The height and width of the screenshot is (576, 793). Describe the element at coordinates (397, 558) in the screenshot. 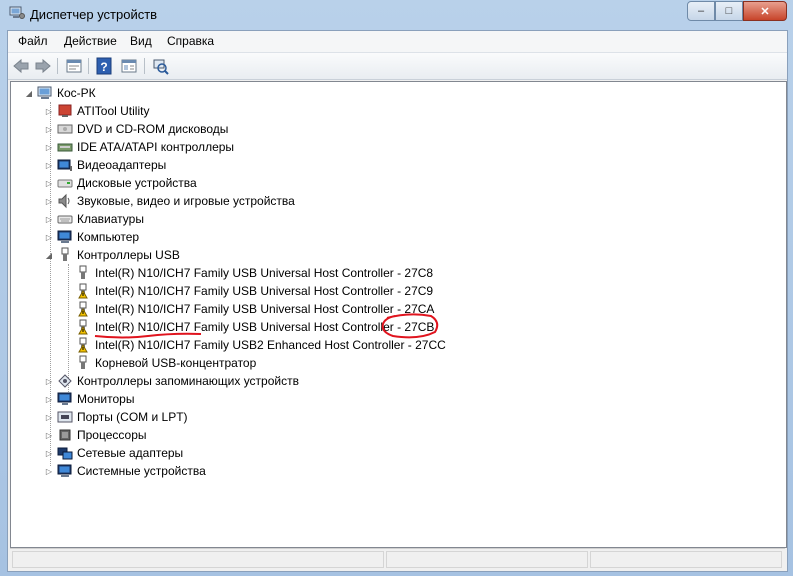

I see `status-bar` at that location.